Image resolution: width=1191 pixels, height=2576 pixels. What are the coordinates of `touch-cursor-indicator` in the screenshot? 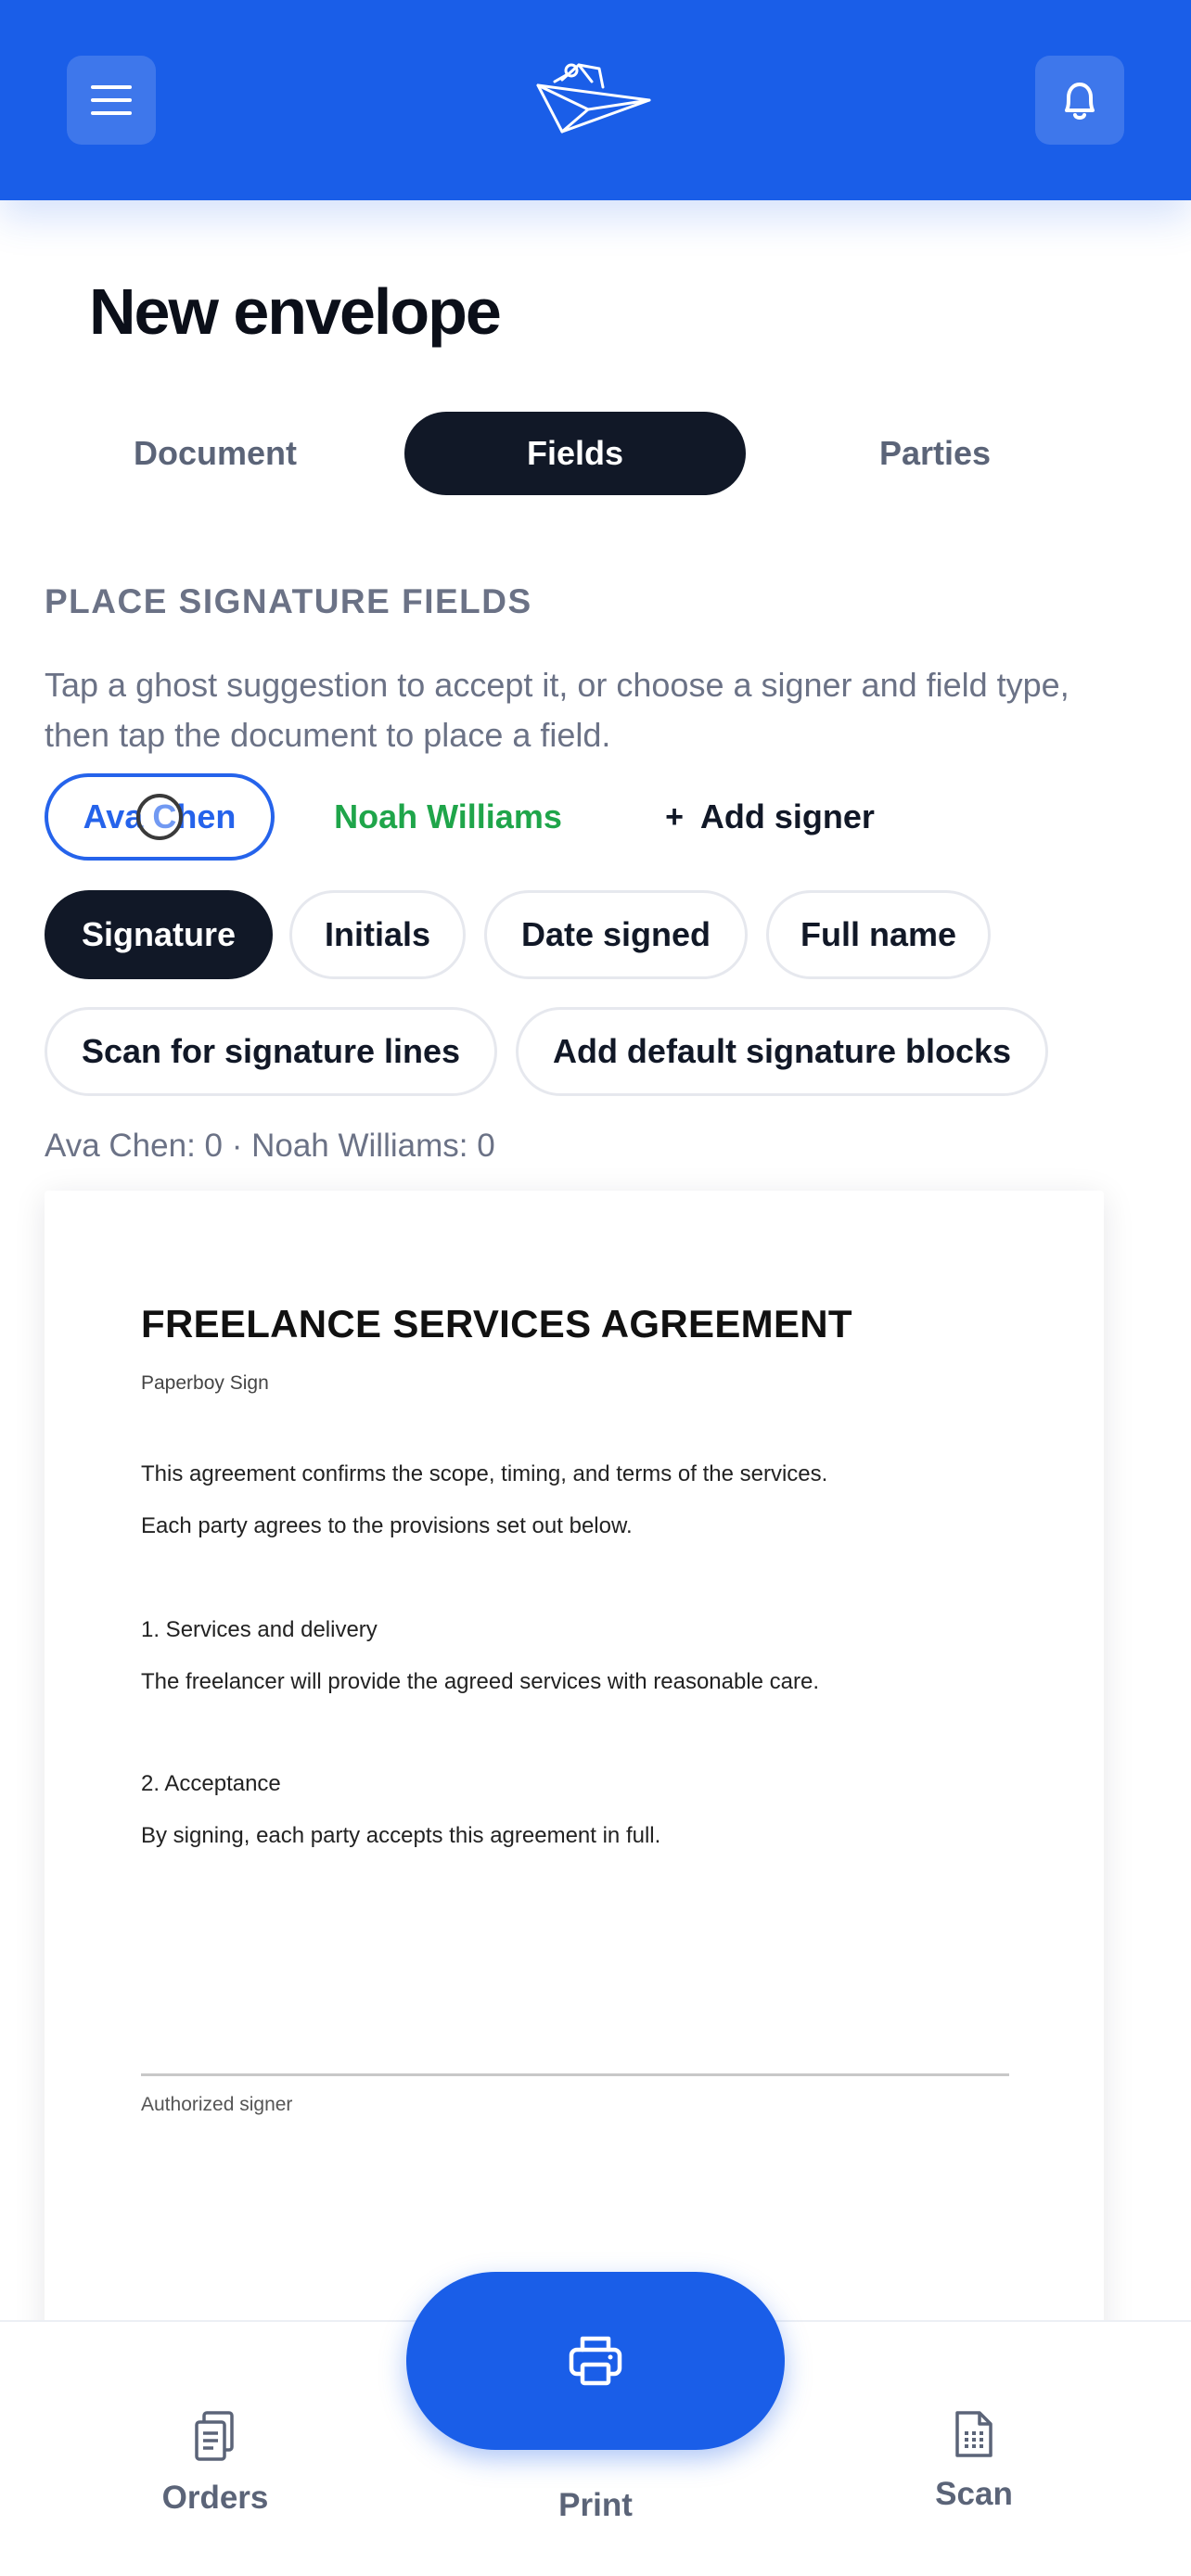 It's located at (159, 817).